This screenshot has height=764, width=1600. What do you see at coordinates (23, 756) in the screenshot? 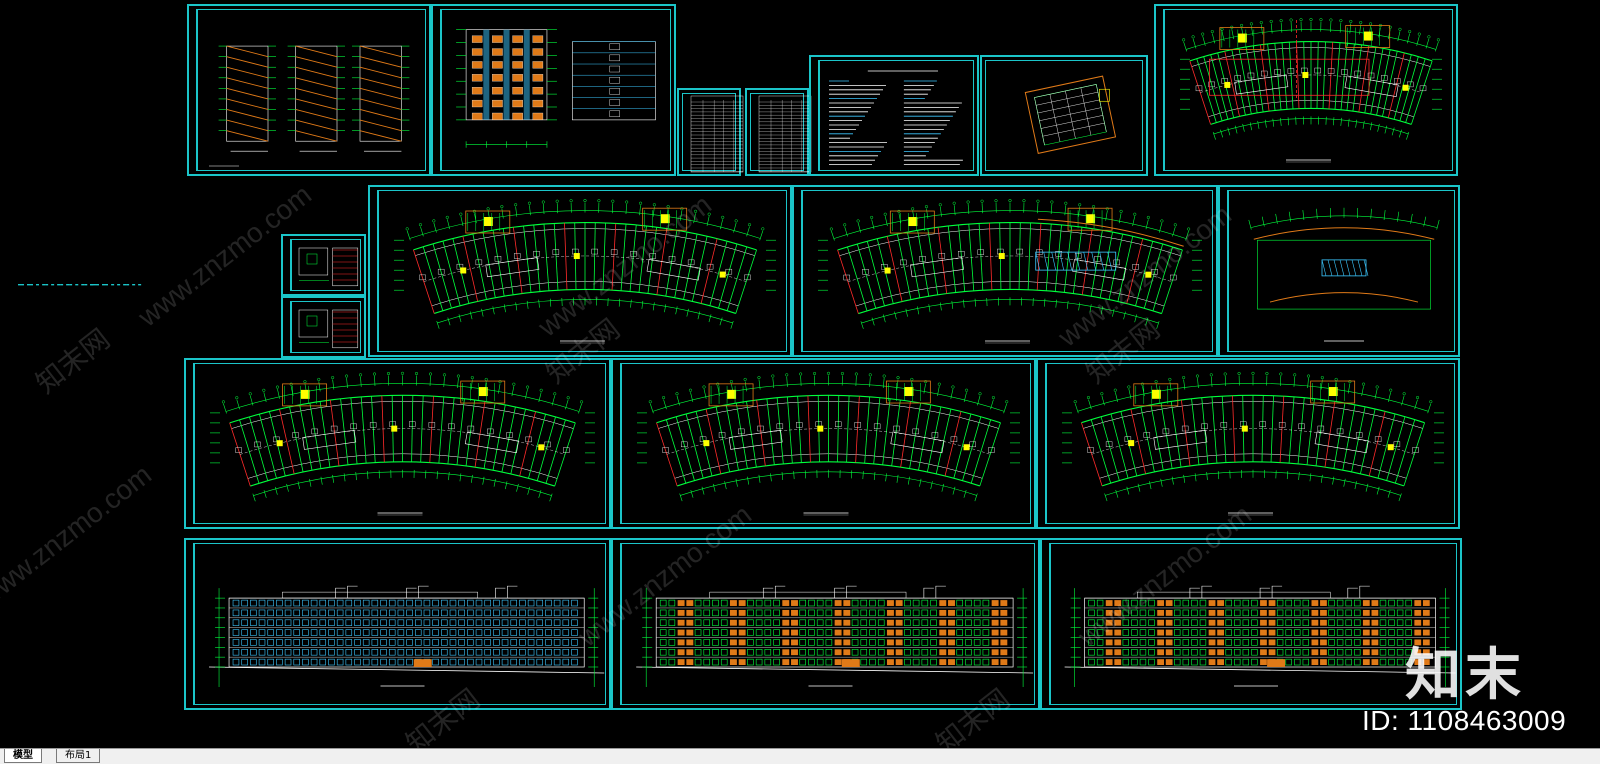
I see `tab-model: 模型` at bounding box center [23, 756].